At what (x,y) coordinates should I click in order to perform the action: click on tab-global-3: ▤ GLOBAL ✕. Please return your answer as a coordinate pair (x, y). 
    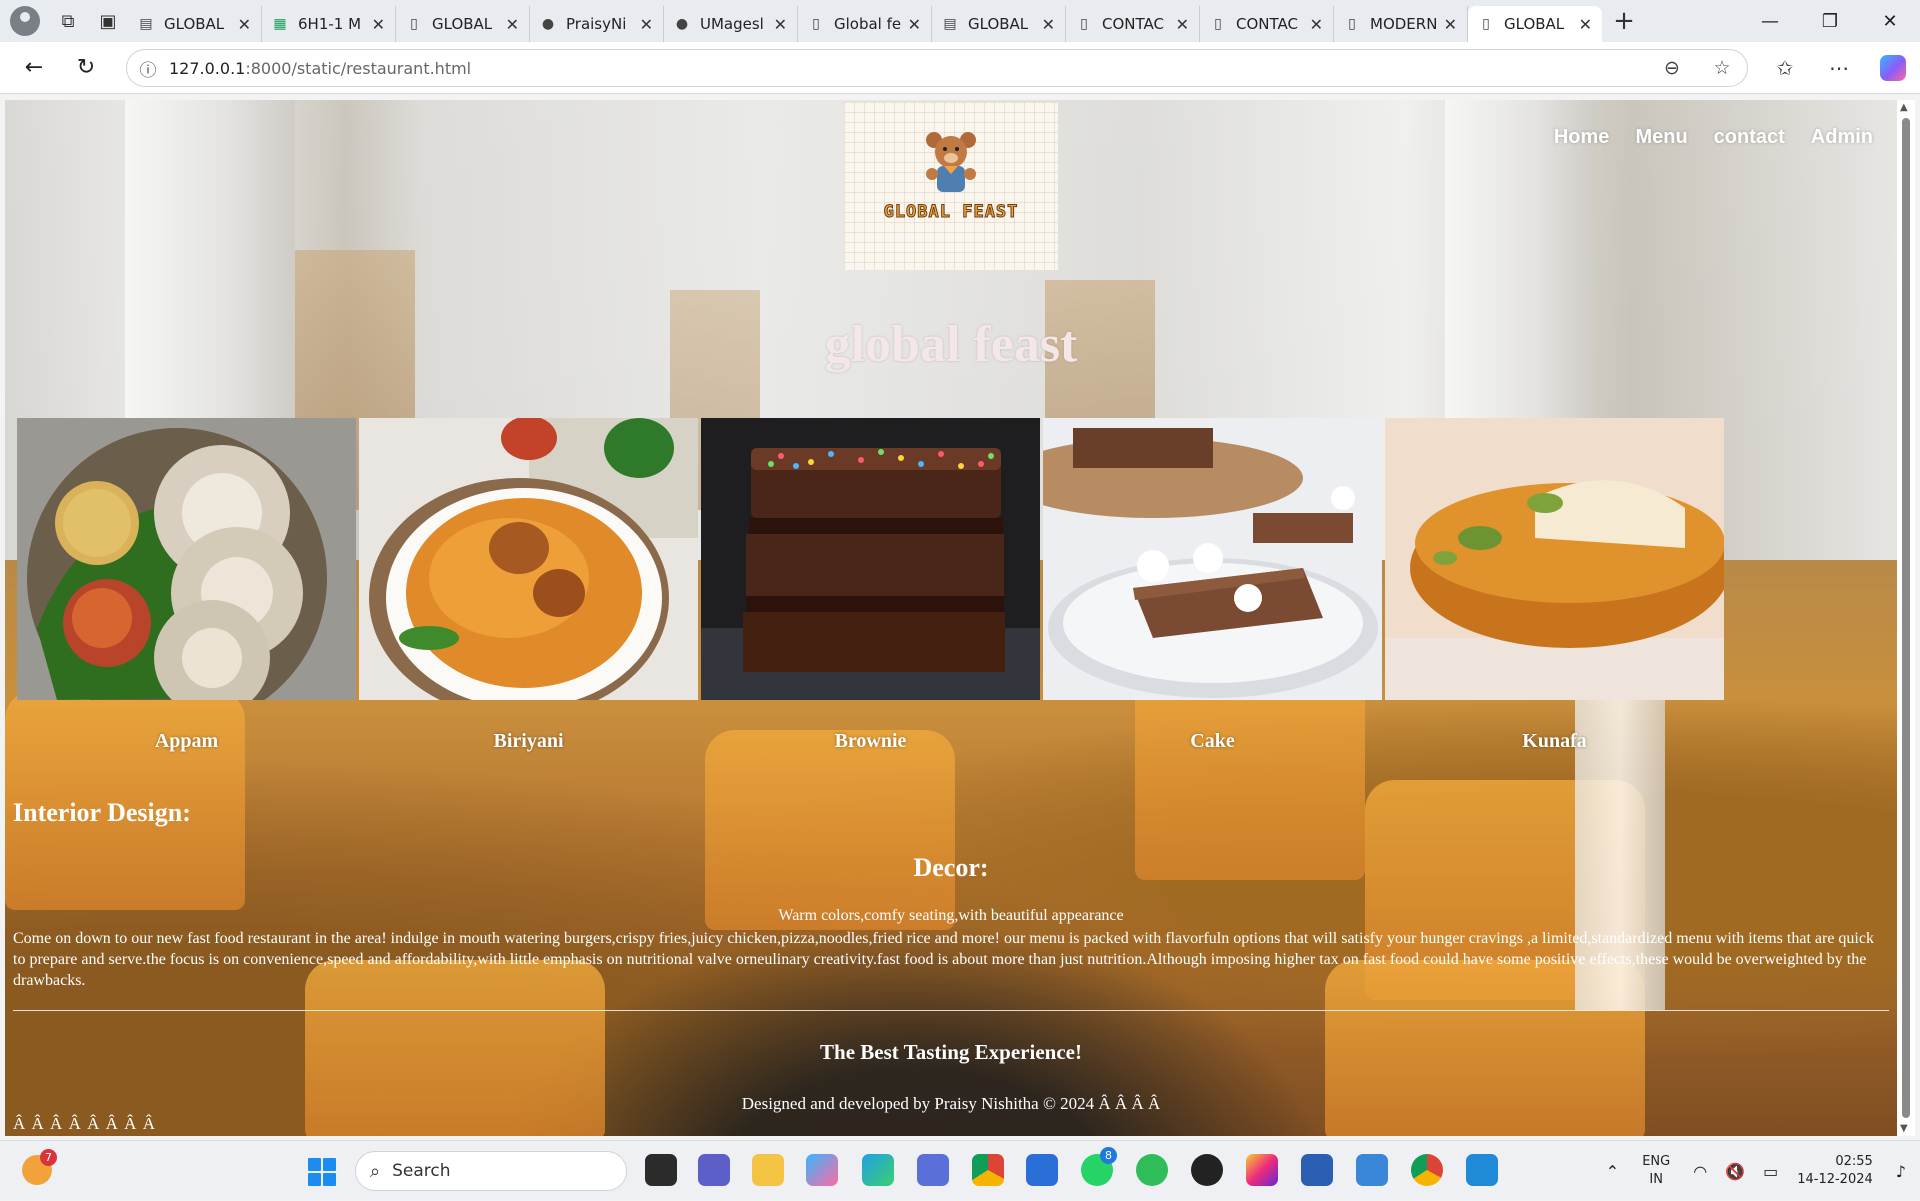
    Looking at the image, I should click on (999, 24).